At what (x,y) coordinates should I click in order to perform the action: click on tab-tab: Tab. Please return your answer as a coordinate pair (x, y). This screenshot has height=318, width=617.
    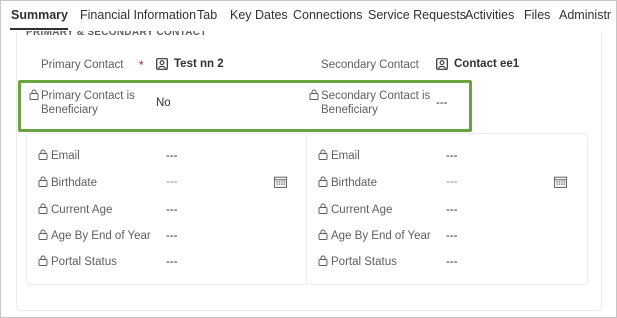
    Looking at the image, I should click on (207, 15).